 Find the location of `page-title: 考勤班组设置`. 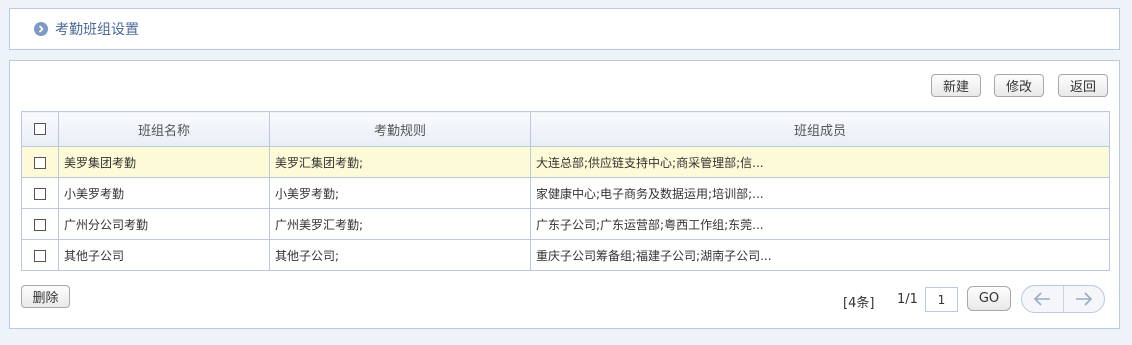

page-title: 考勤班组设置 is located at coordinates (97, 30).